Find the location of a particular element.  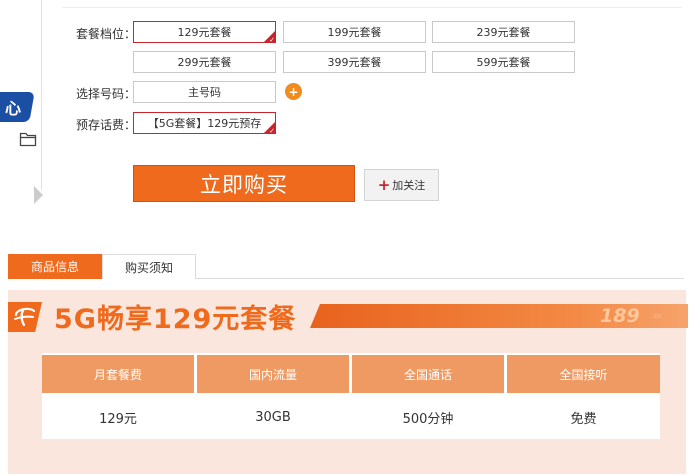

plan-option-299: 299元套餐 is located at coordinates (204, 62).